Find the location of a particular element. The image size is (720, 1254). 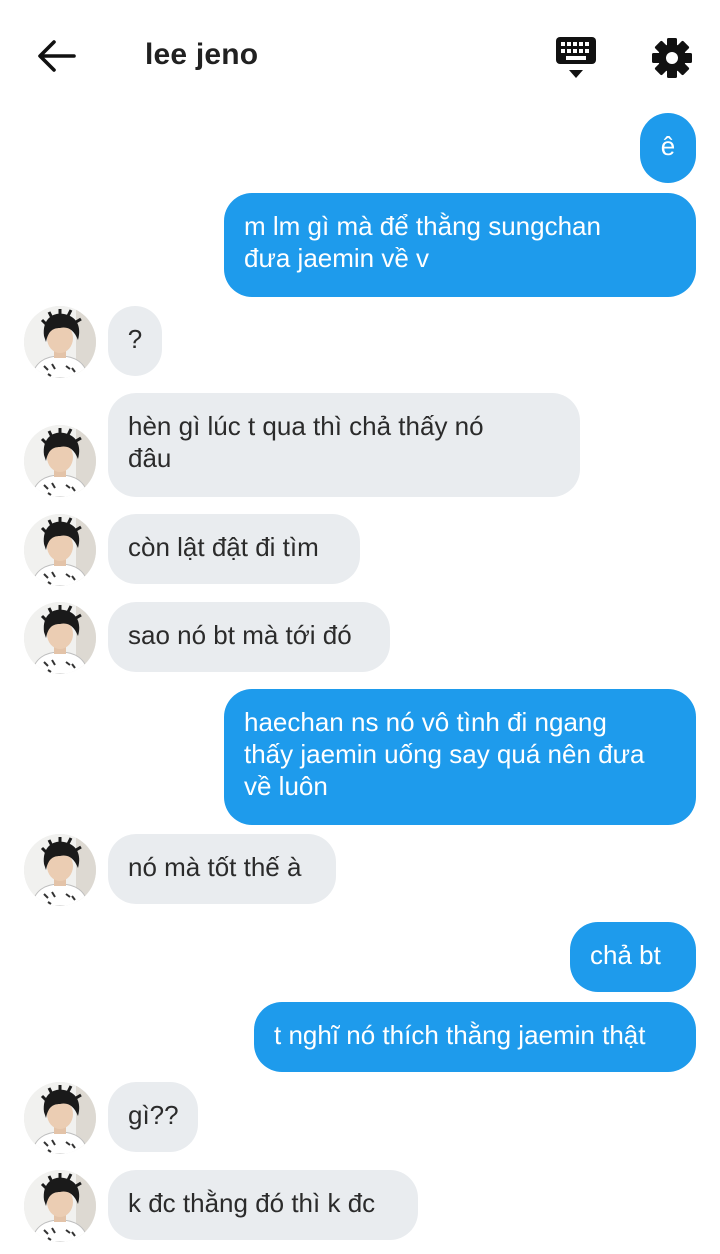

message-line: haechan ns nó vô tình đi ngang is located at coordinates (425, 722).